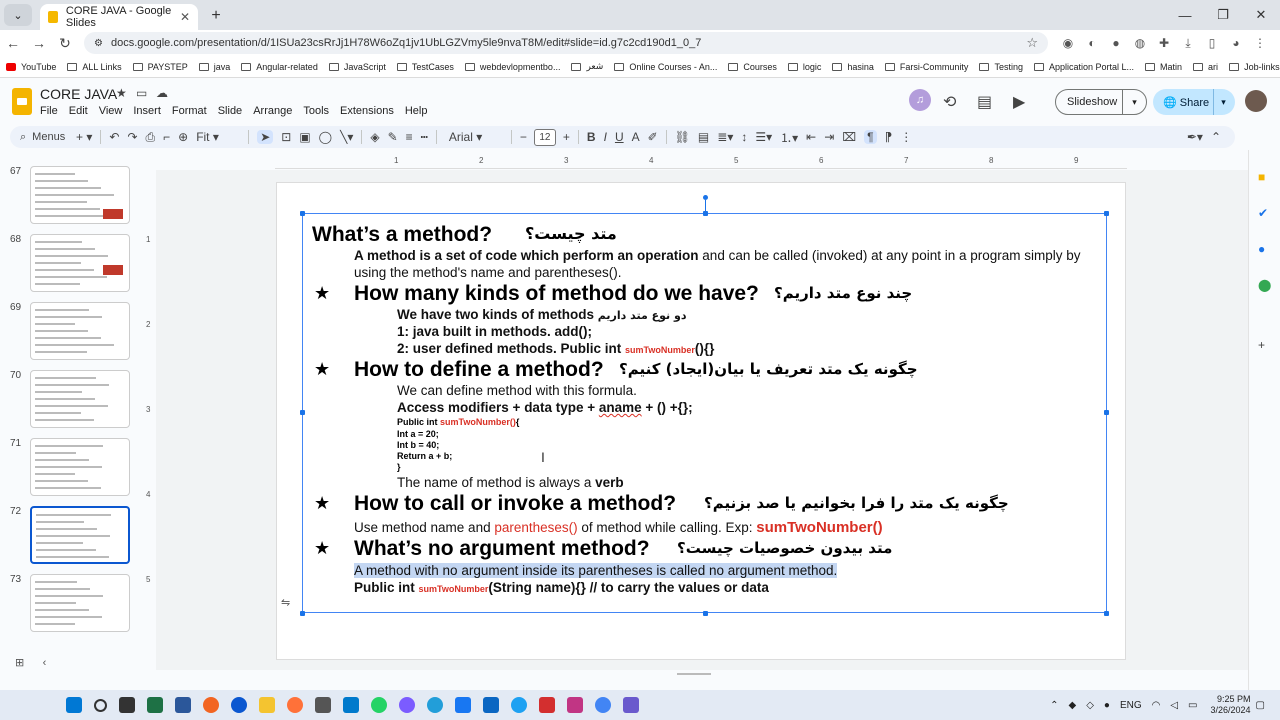 The width and height of the screenshot is (1280, 720). I want to click on task-view-icon, so click(127, 705).